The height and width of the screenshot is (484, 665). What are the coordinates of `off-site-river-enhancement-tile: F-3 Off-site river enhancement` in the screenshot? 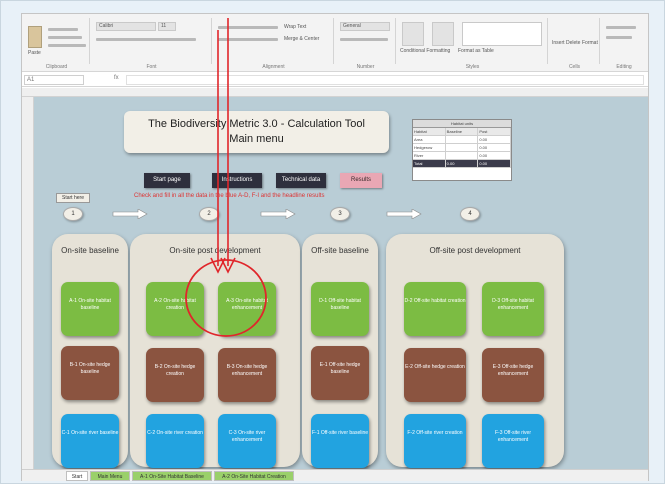 It's located at (513, 441).